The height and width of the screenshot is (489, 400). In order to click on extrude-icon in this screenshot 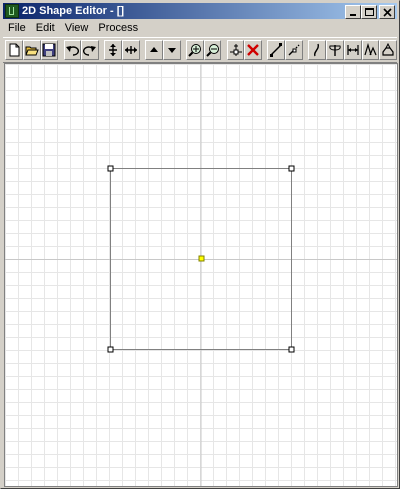, I will do `click(370, 49)`.